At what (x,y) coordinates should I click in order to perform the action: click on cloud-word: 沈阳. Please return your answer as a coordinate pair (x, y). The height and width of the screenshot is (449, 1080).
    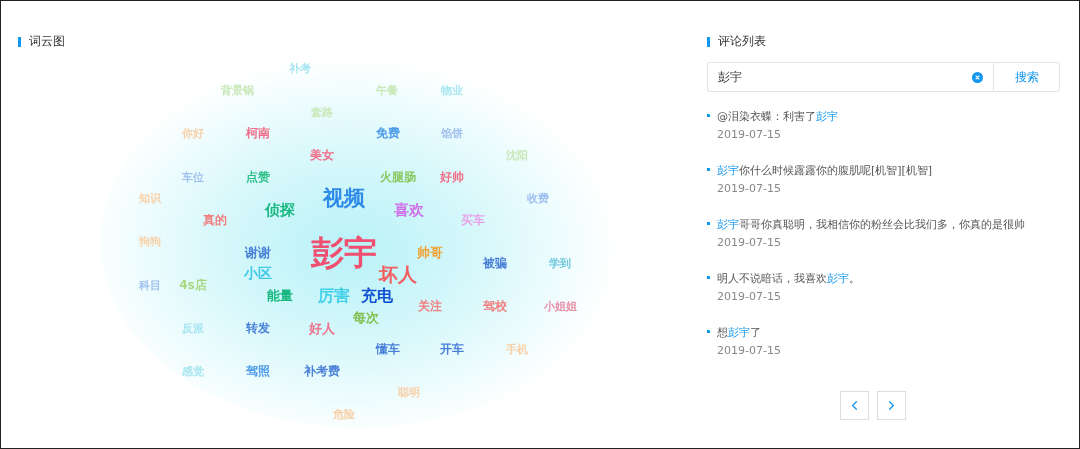
    Looking at the image, I should click on (517, 156).